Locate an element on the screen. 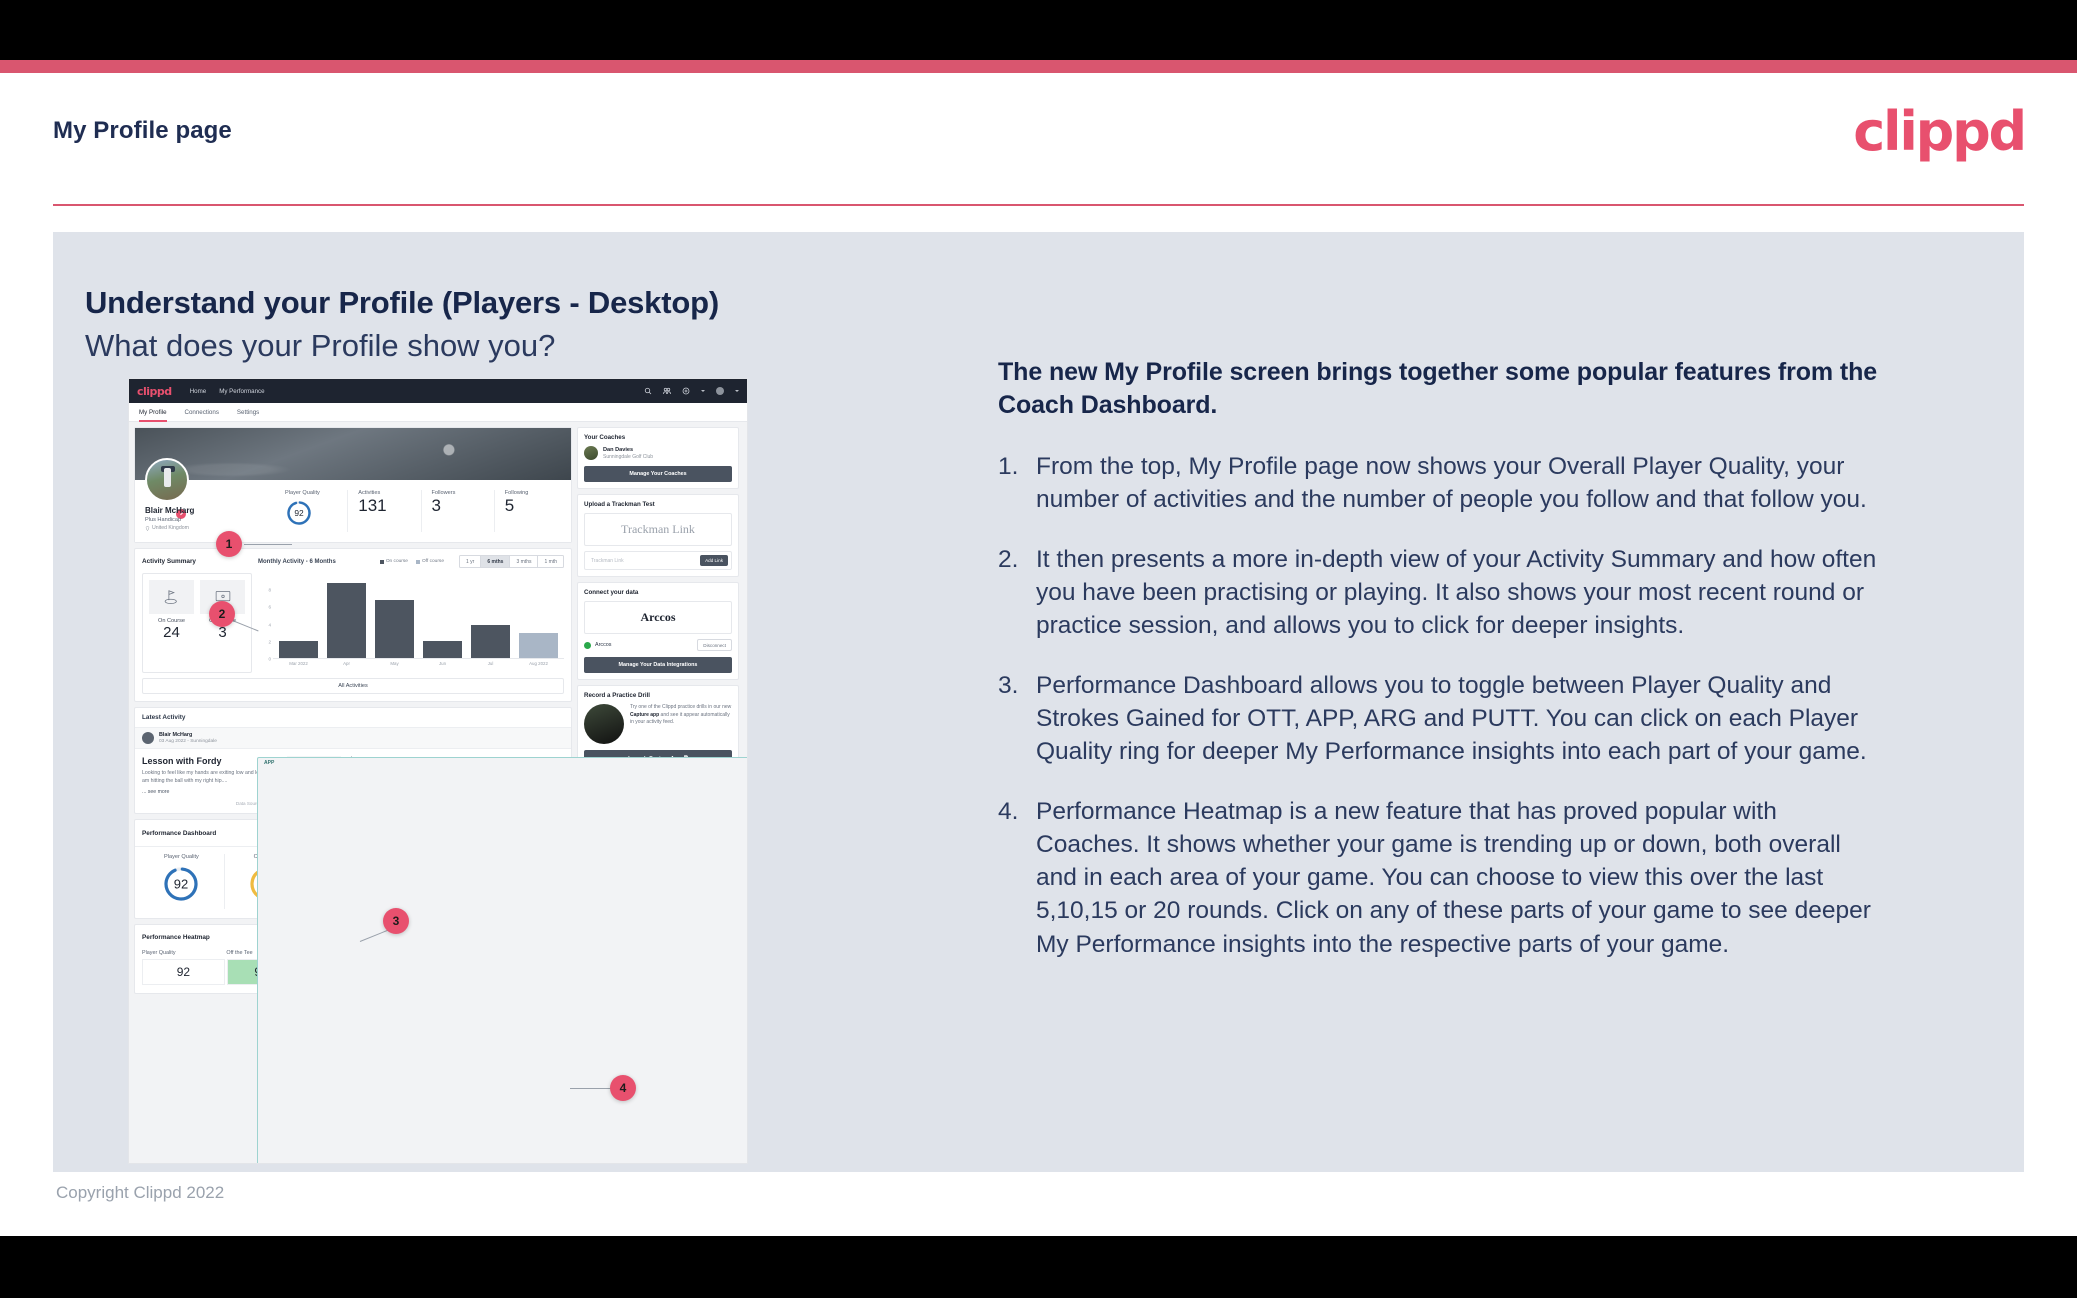 Image resolution: width=2077 pixels, height=1298 pixels. disconnect-button: Disconnect is located at coordinates (714, 645).